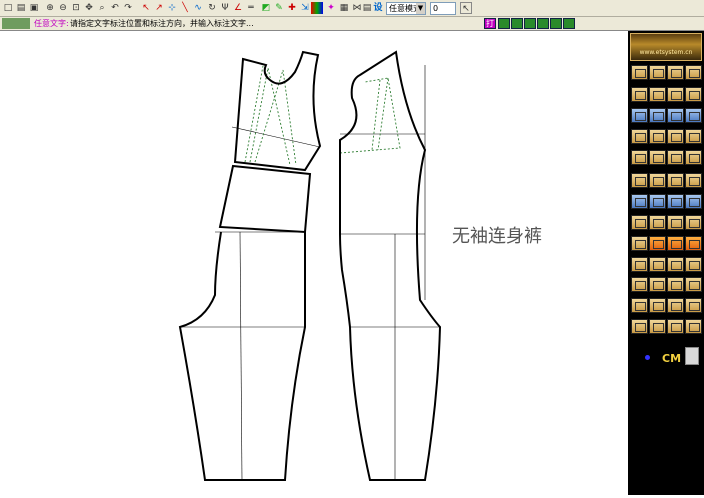 The width and height of the screenshot is (704, 498). Describe the element at coordinates (8, 8) in the screenshot. I see `new-file-icon: □` at that location.